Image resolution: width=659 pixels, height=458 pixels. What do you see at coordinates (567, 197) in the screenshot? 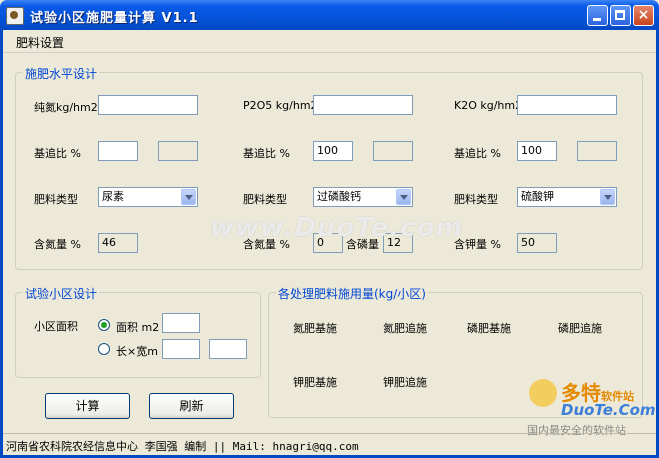
I see `potassium-type-select: 硫酸钾` at bounding box center [567, 197].